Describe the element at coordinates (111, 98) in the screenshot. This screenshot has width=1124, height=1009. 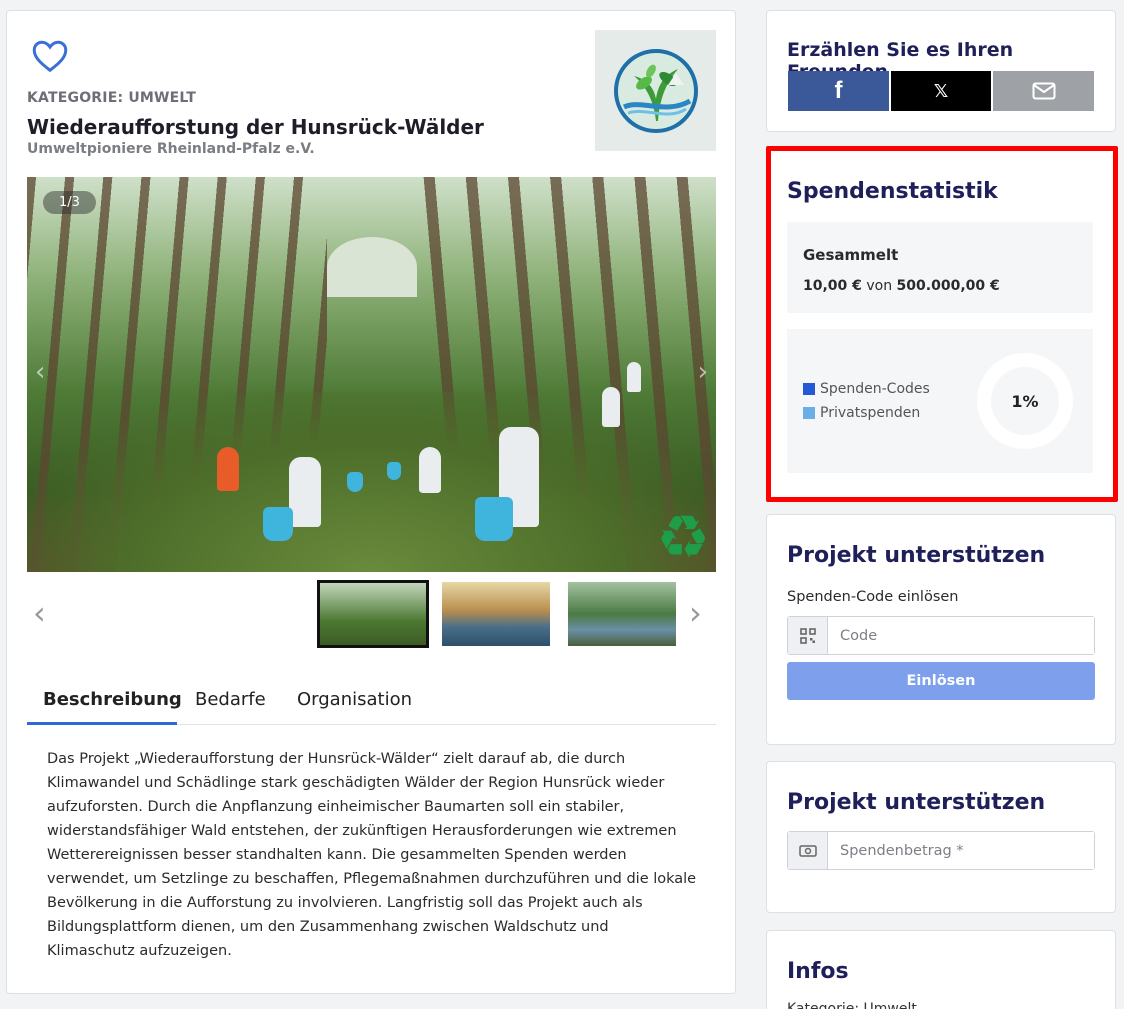
I see `project-category: KATEGORIE: UMWELT` at that location.